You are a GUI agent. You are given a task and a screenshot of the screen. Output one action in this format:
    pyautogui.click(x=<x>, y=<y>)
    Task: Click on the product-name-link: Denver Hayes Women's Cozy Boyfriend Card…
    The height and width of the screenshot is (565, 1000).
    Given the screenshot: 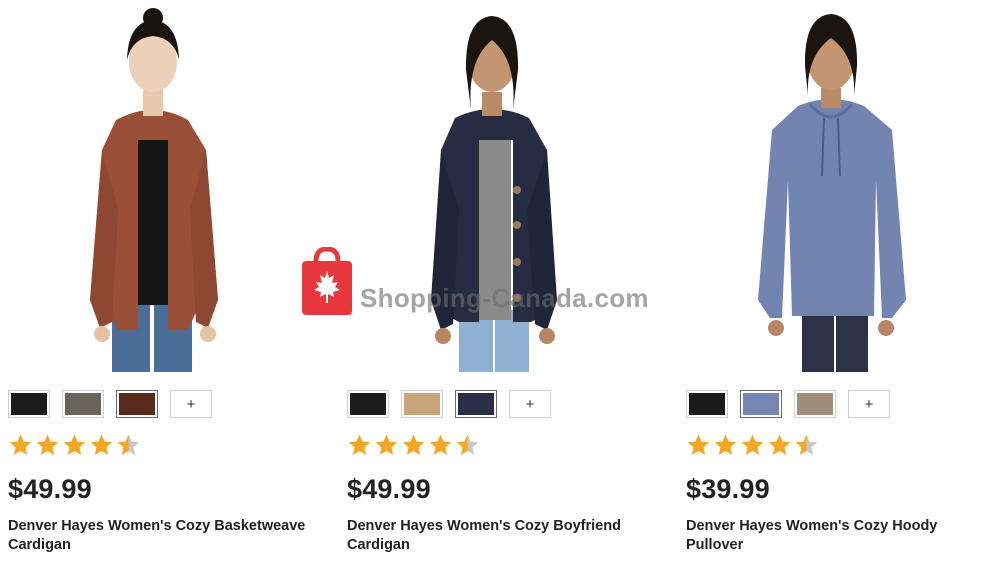 What is the action you would take?
    pyautogui.click(x=497, y=536)
    